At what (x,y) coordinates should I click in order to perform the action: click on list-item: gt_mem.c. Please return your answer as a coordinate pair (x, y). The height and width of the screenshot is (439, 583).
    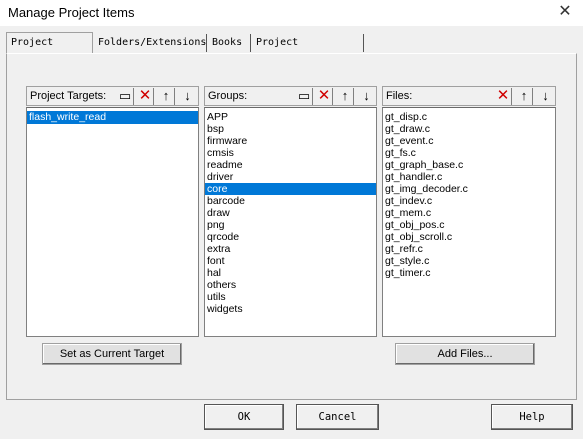
    Looking at the image, I should click on (469, 213).